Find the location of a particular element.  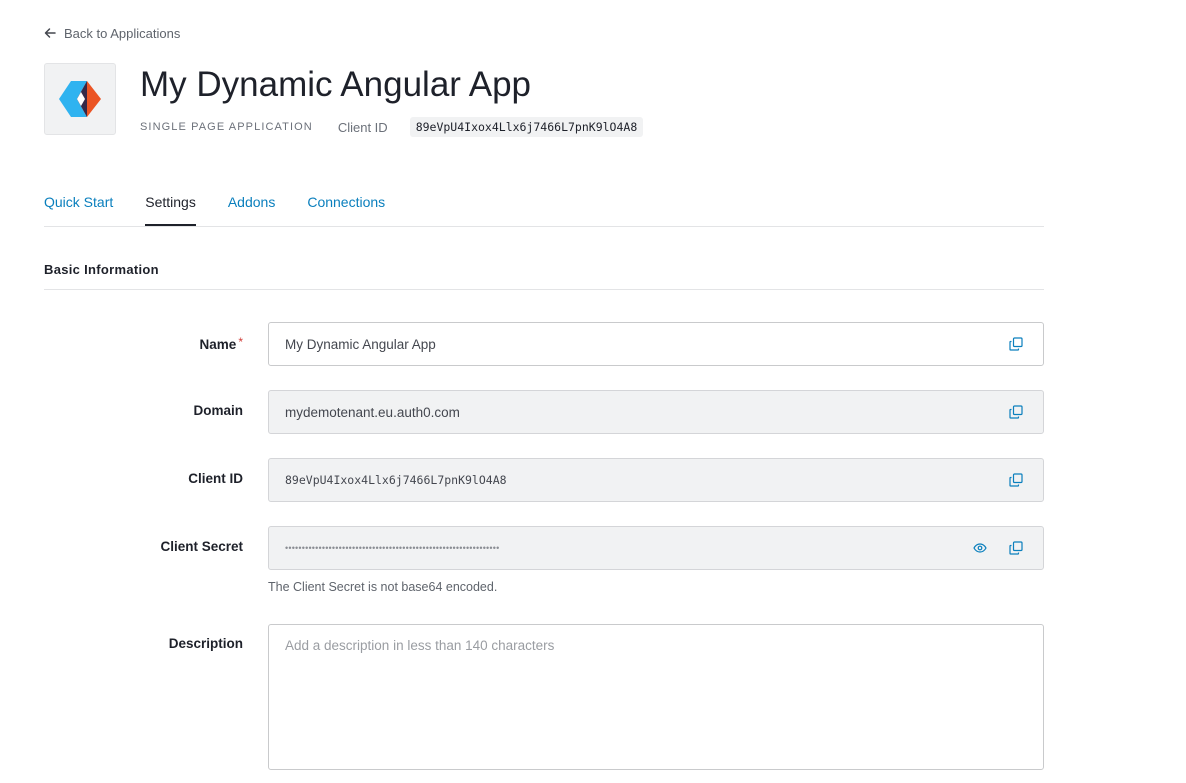

name-input-value: My Dynamic Angular App is located at coordinates (638, 344).